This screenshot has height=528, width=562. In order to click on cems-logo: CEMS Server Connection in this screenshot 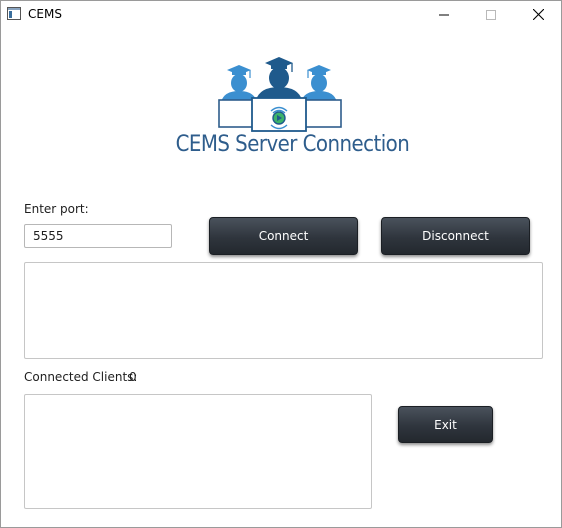, I will do `click(287, 108)`.